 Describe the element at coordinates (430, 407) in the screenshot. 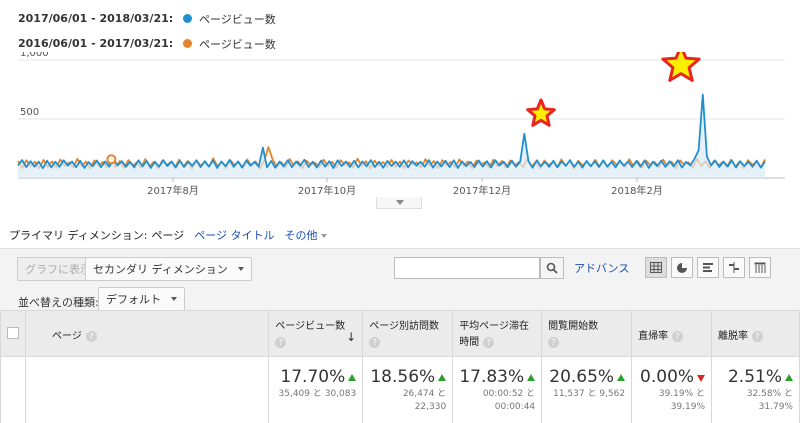

I see `summary-compare: 22,330` at that location.